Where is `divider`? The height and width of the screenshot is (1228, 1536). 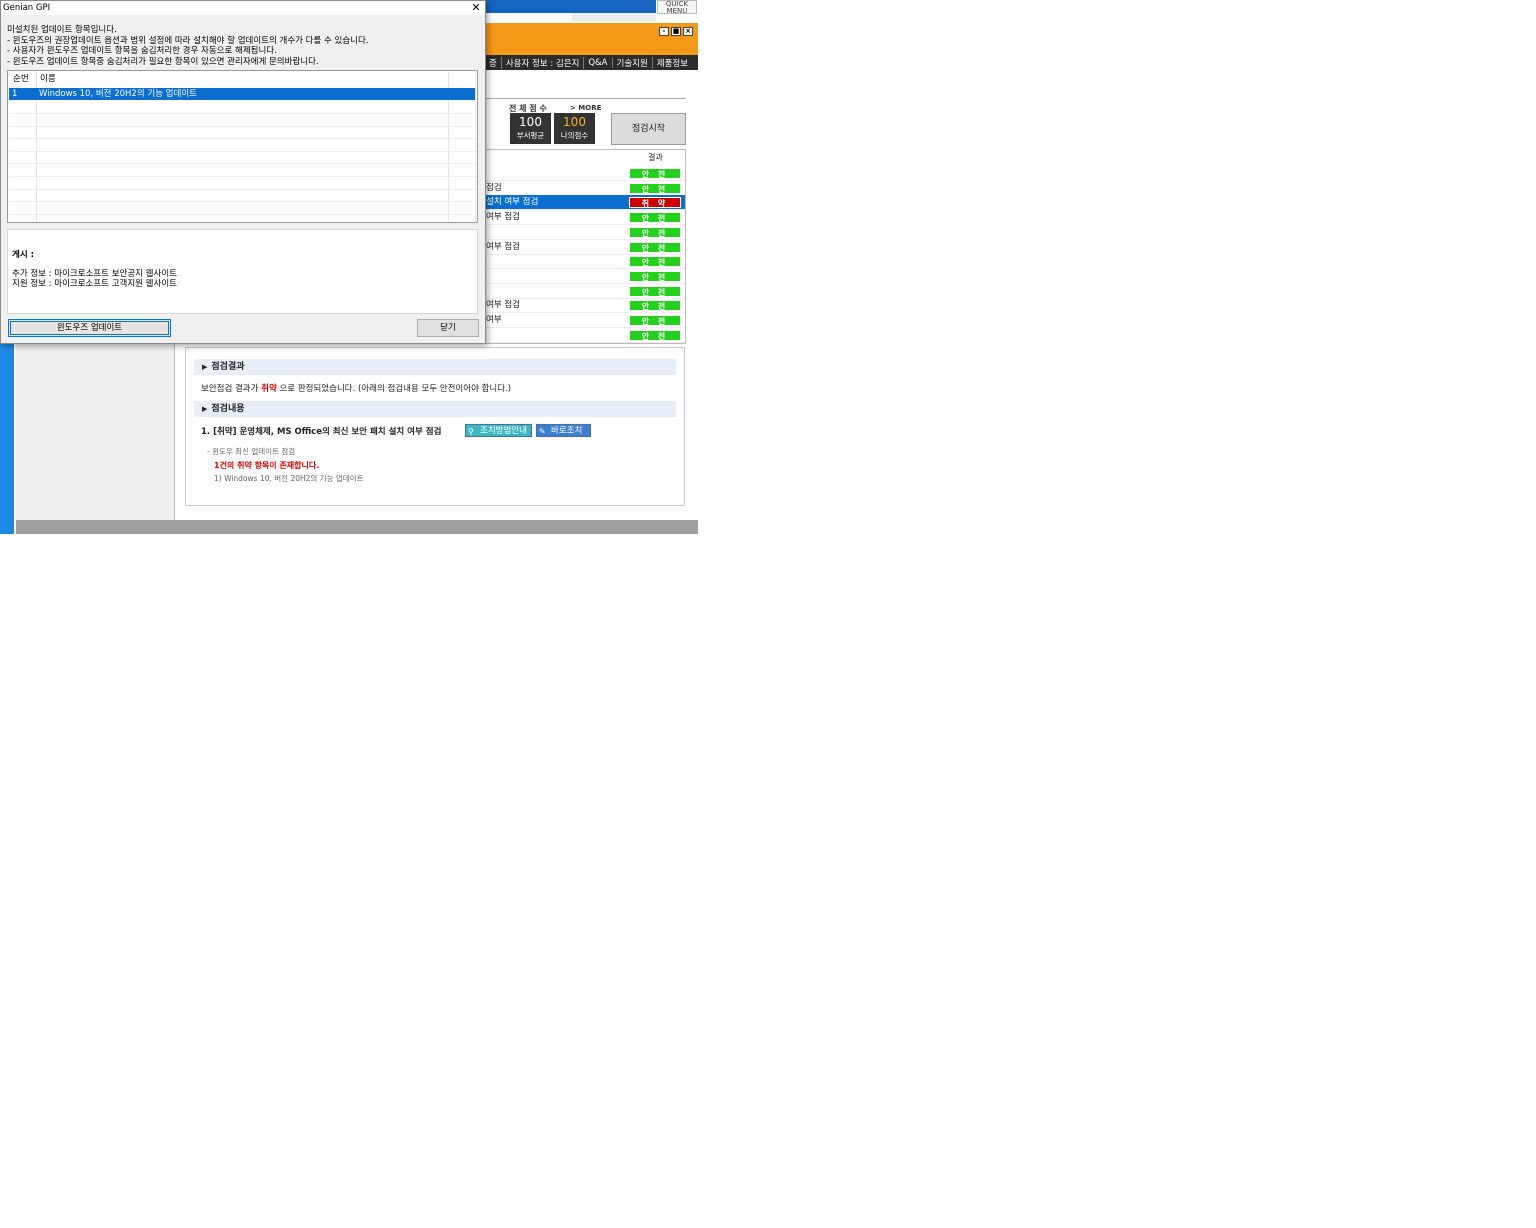 divider is located at coordinates (585, 98).